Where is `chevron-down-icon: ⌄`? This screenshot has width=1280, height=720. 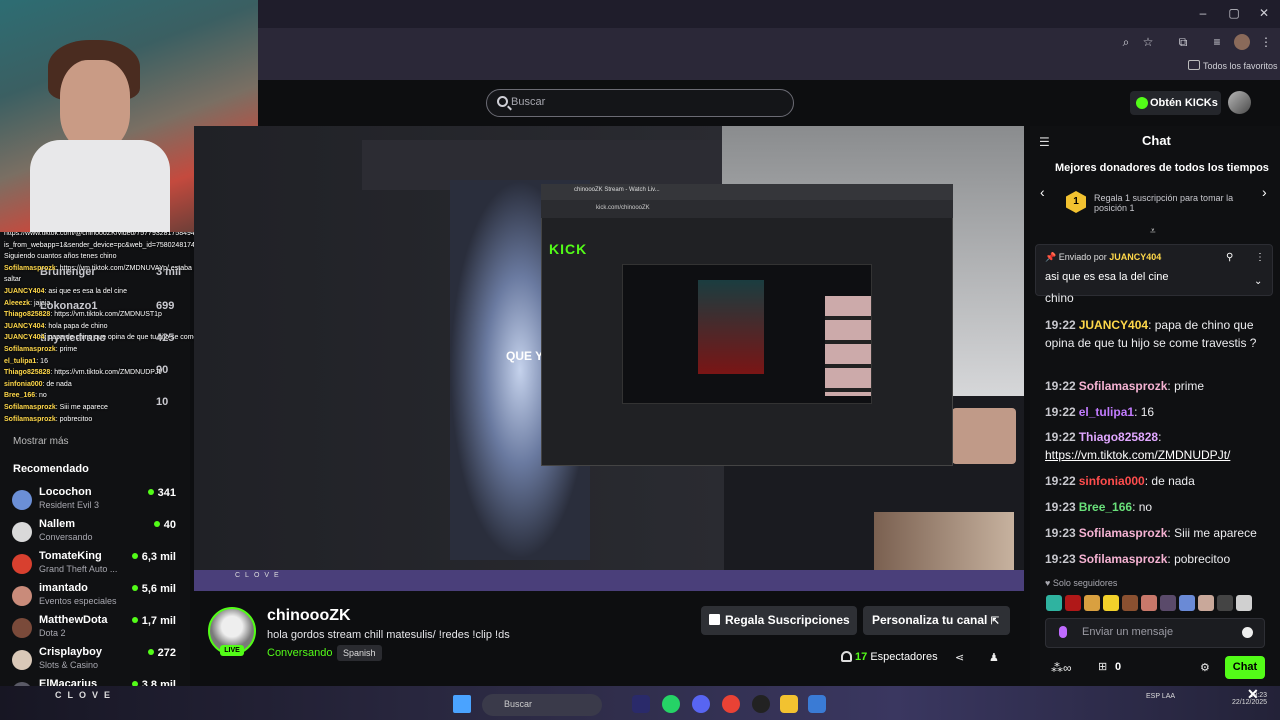
chevron-down-icon: ⌄ is located at coordinates (1258, 281).